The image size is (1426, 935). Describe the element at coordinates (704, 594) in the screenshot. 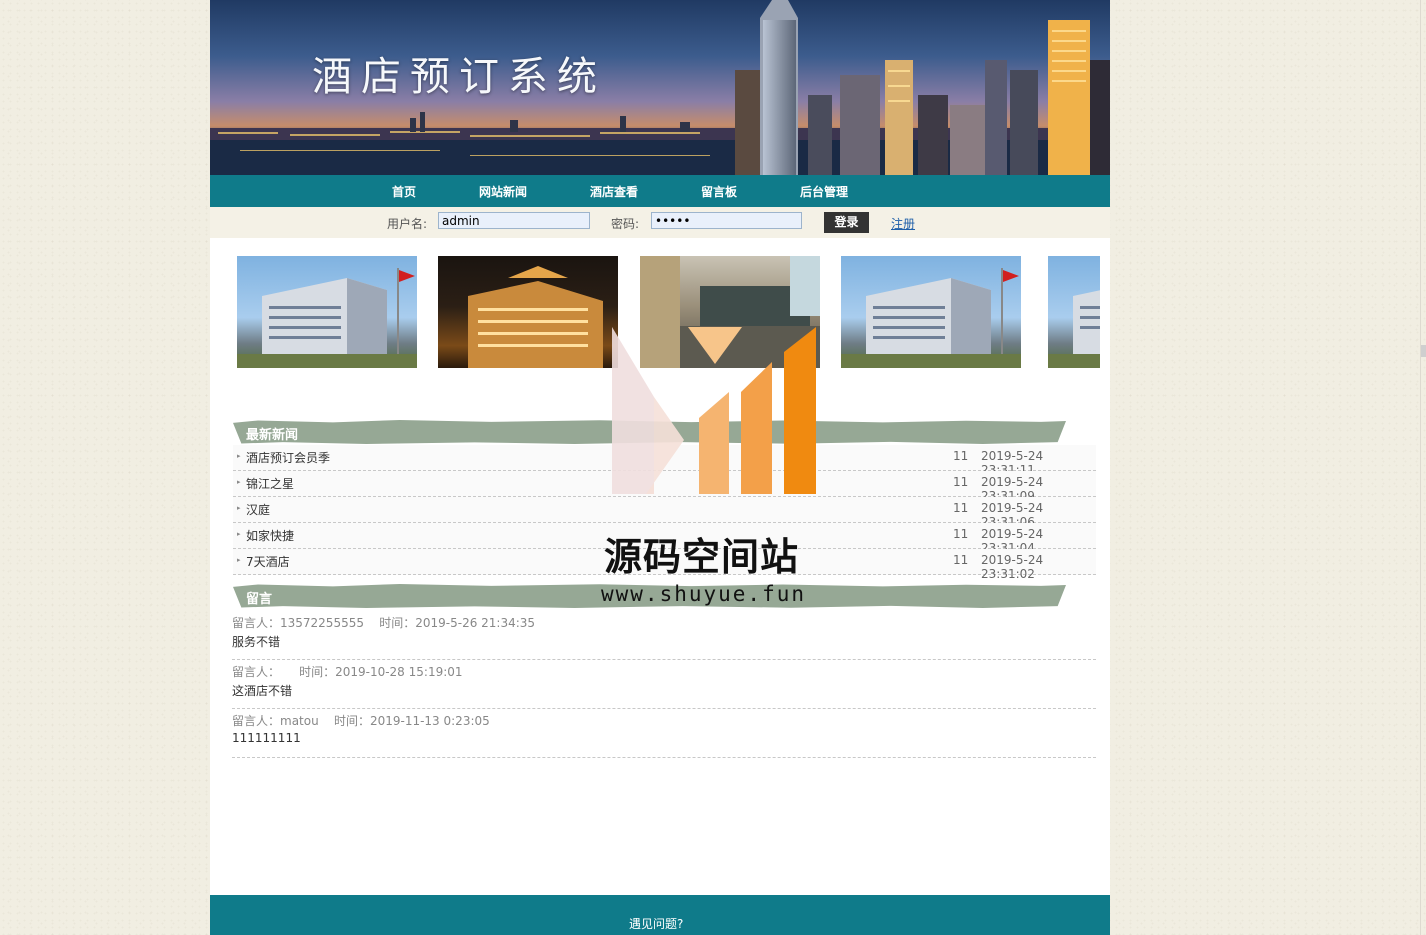

I see `watermark-url: www.shuyue.fun` at that location.